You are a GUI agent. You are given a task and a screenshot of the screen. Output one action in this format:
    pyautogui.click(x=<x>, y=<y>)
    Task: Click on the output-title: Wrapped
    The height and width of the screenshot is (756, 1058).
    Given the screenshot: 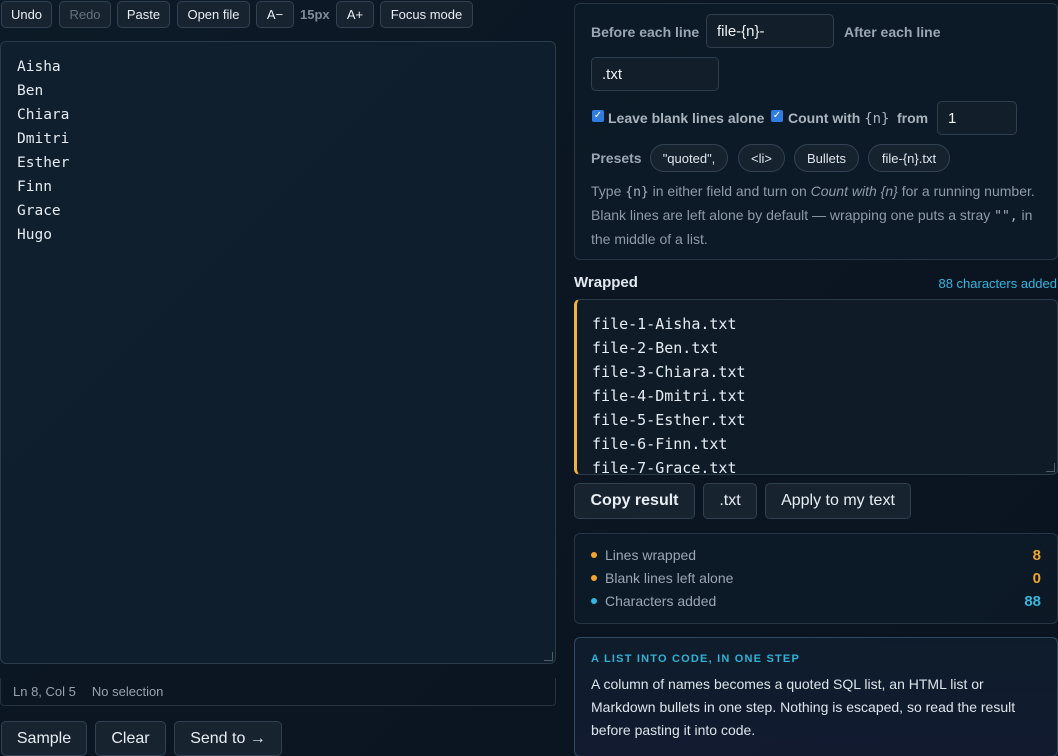 What is the action you would take?
    pyautogui.click(x=606, y=282)
    